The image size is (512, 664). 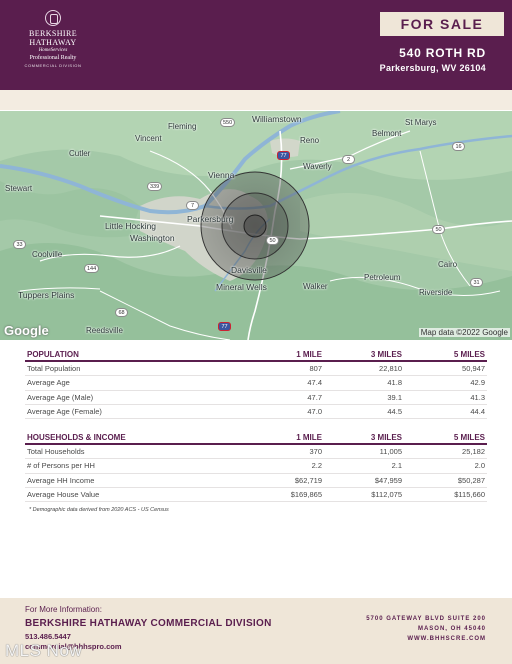 I want to click on more-info-label: For More Information:, so click(x=63, y=609).